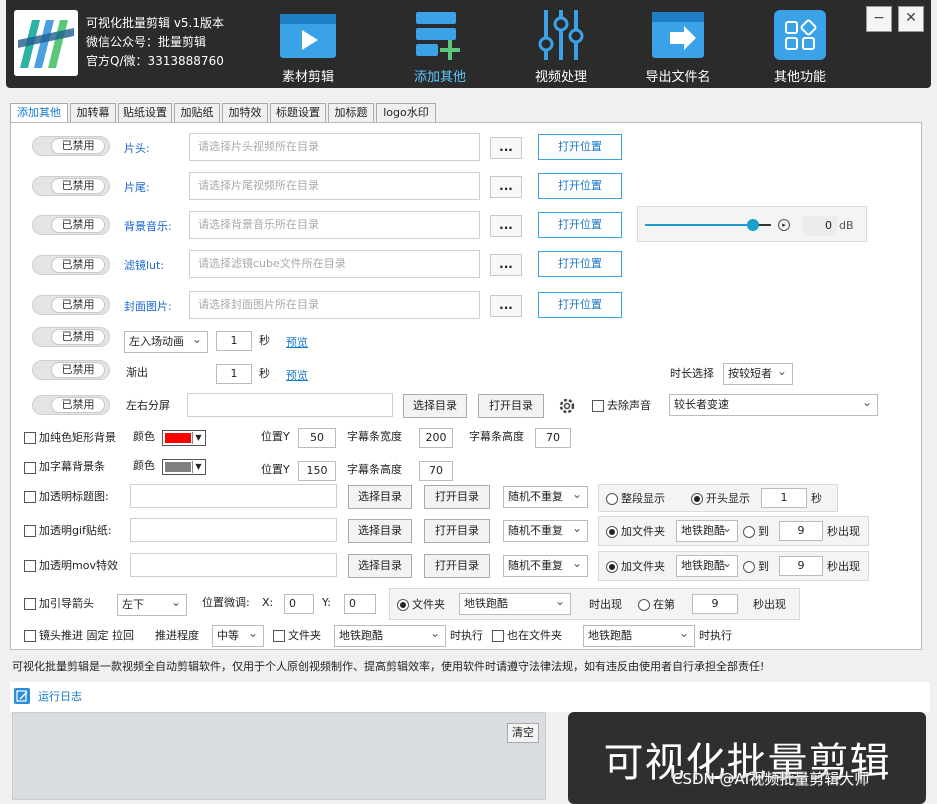 The width and height of the screenshot is (937, 804). What do you see at coordinates (71, 305) in the screenshot?
I see `cover-toggle: 已禁用` at bounding box center [71, 305].